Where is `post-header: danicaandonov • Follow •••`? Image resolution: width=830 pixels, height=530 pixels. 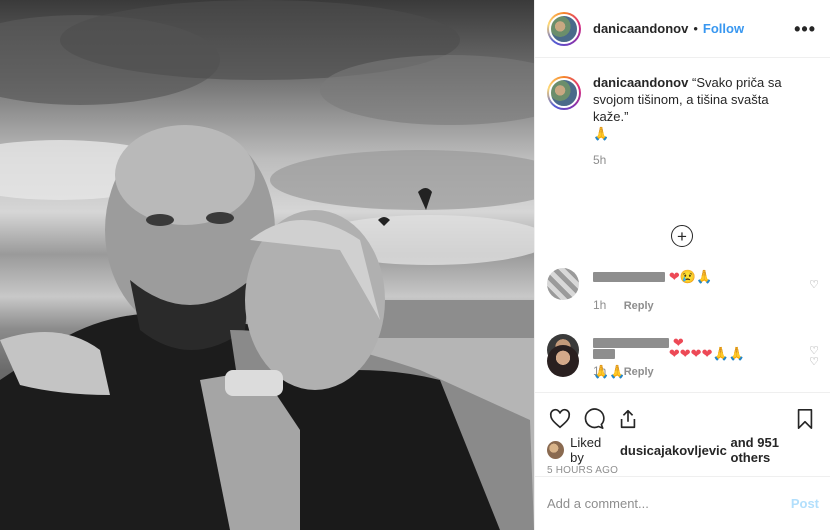 post-header: danicaandonov • Follow ••• is located at coordinates (682, 29).